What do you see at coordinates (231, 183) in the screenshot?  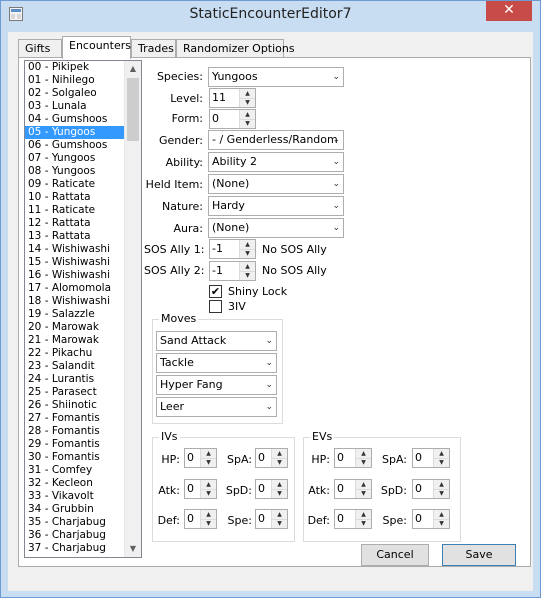 I see `held-item-value: (None)` at bounding box center [231, 183].